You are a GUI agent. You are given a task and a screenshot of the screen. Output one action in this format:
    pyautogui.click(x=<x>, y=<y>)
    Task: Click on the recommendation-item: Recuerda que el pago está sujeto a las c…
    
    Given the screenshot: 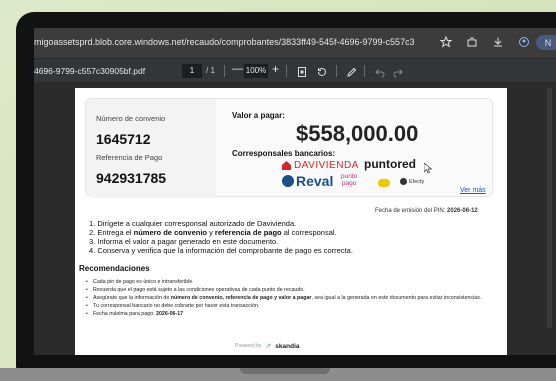 What is the action you would take?
    pyautogui.click(x=289, y=290)
    